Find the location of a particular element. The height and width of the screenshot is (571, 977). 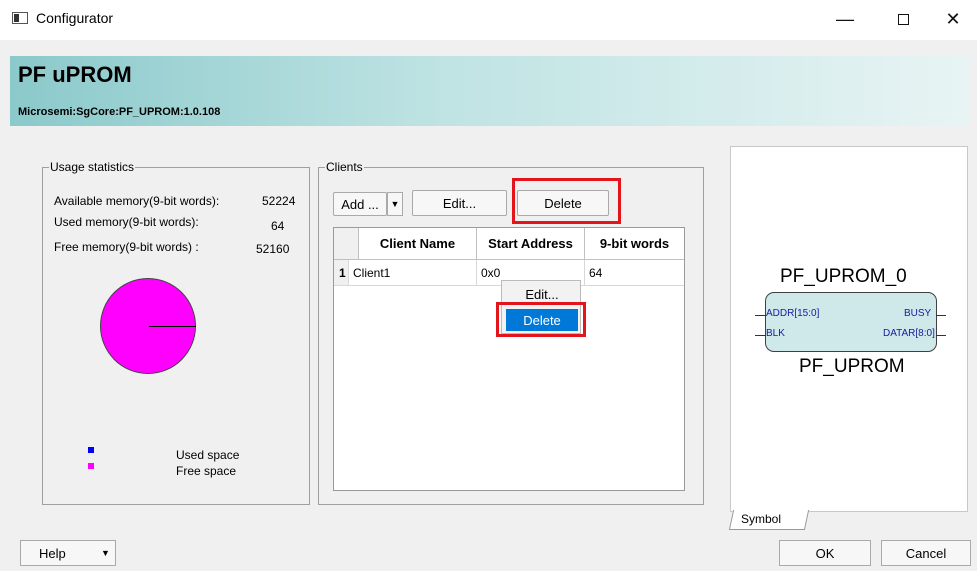

used-space-swatch is located at coordinates (91, 450).